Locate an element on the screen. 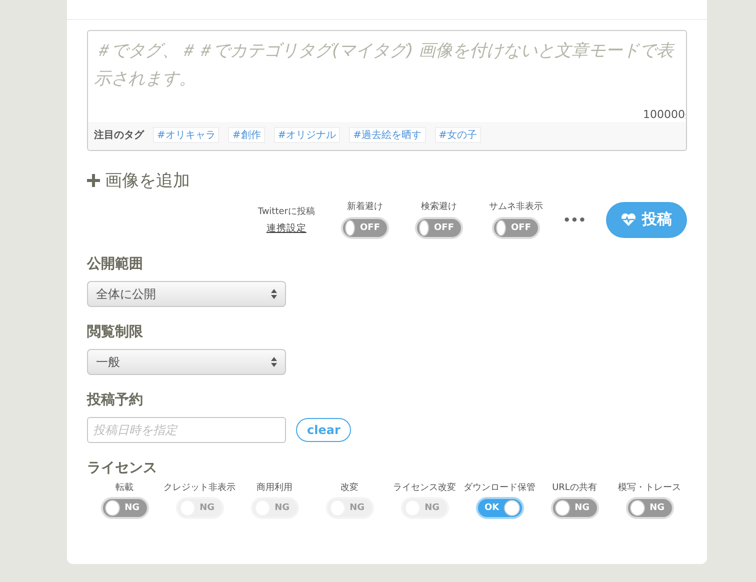 The height and width of the screenshot is (582, 756). date-field: 投稿日時を指定 is located at coordinates (186, 430).